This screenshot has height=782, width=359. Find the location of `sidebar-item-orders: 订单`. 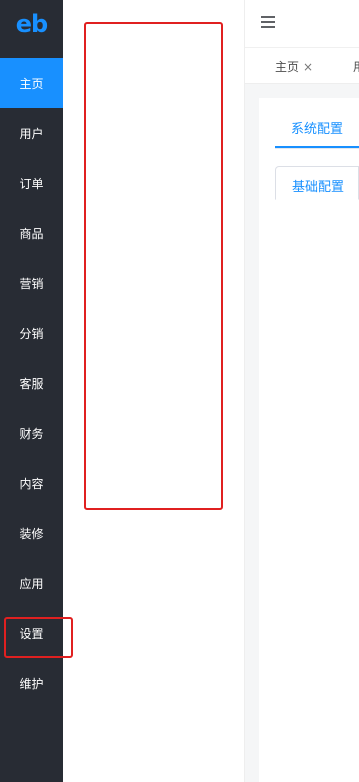

sidebar-item-orders: 订单 is located at coordinates (31, 183).